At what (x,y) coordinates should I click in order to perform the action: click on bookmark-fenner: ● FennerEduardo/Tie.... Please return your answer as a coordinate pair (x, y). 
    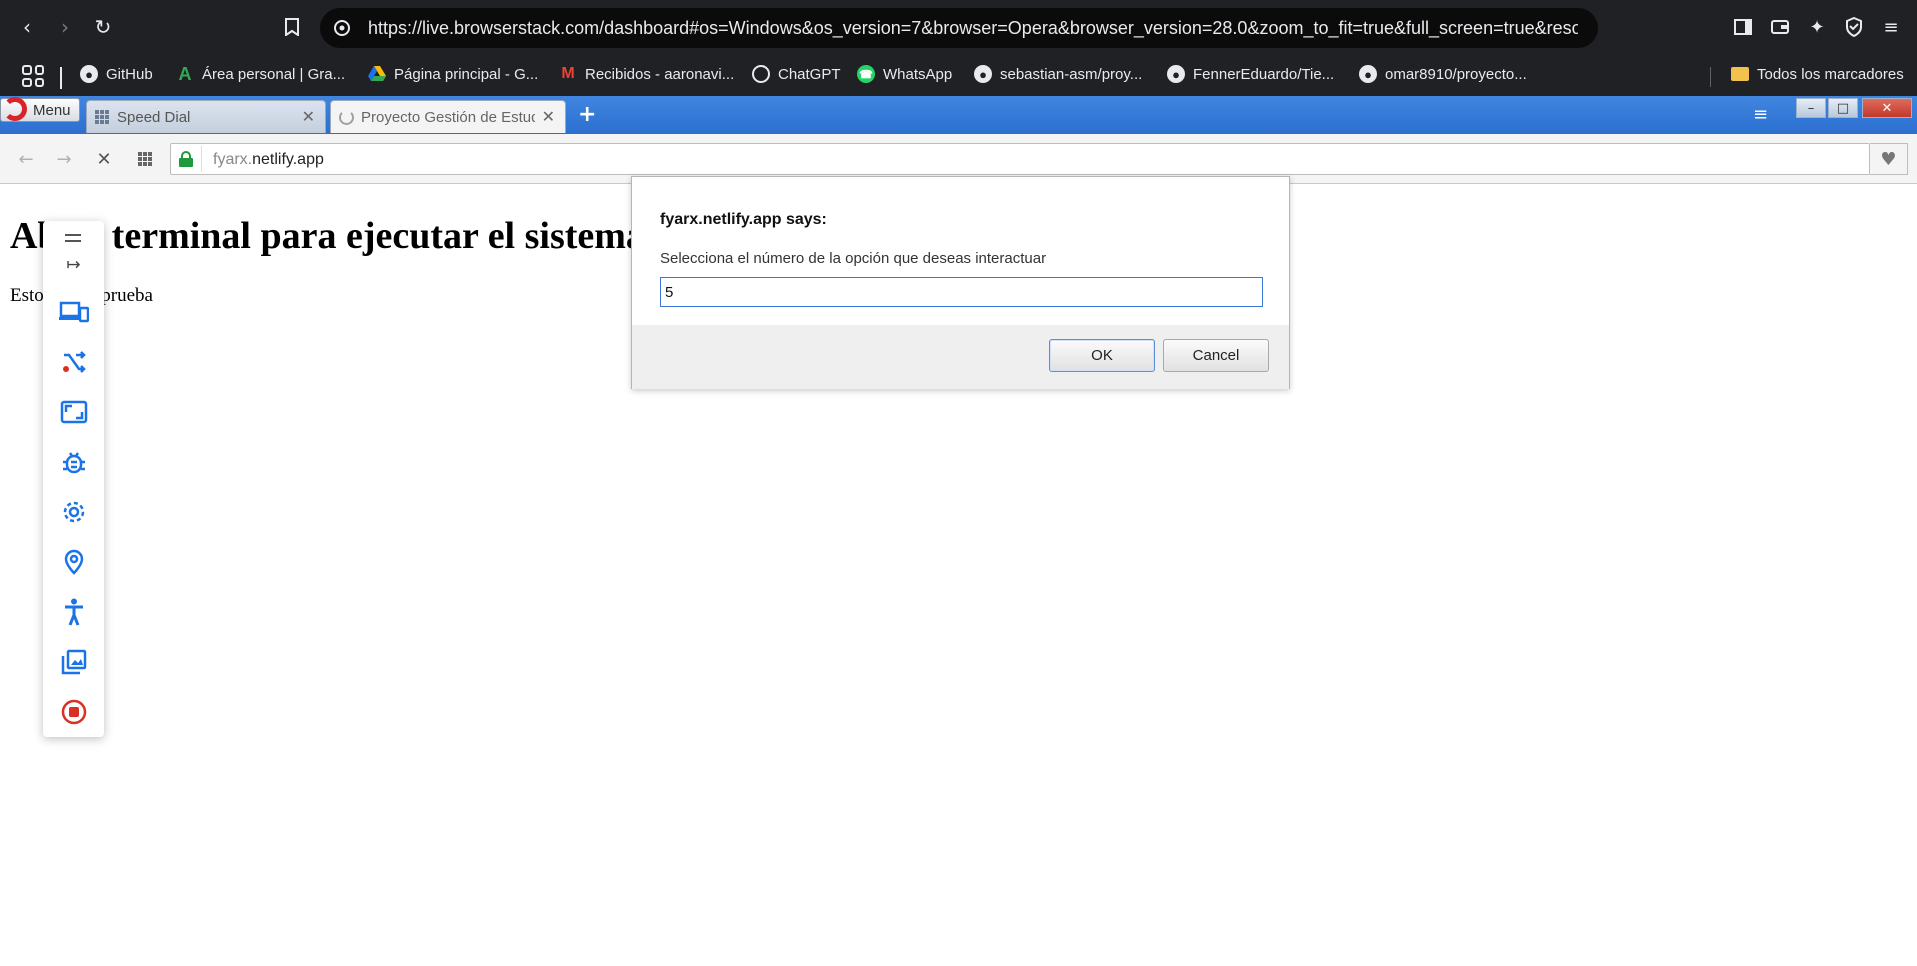
    Looking at the image, I should click on (1250, 74).